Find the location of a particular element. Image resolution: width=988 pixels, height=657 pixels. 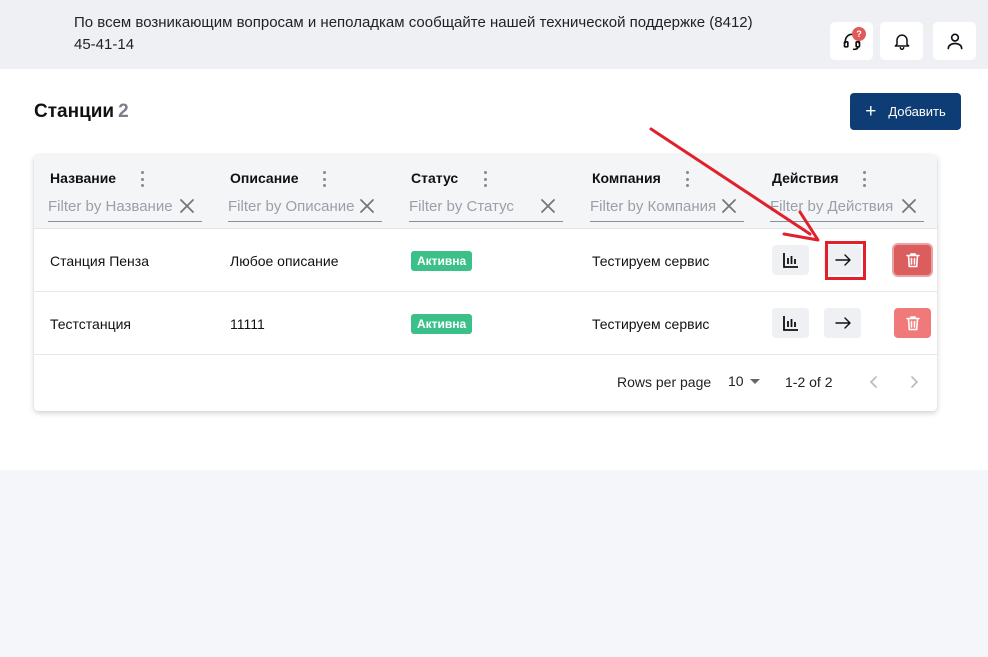

column-label: Действия is located at coordinates (805, 178).